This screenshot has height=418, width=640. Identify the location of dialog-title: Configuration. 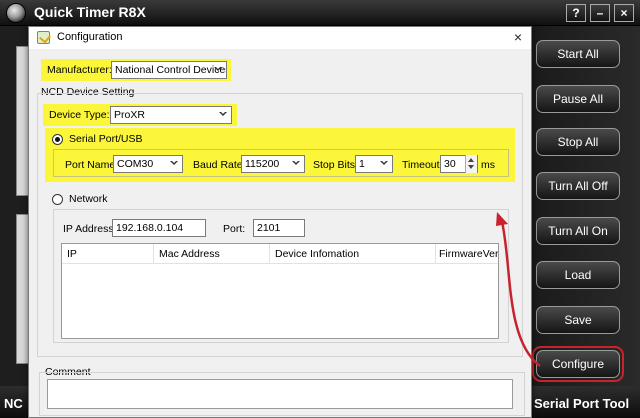
(90, 37).